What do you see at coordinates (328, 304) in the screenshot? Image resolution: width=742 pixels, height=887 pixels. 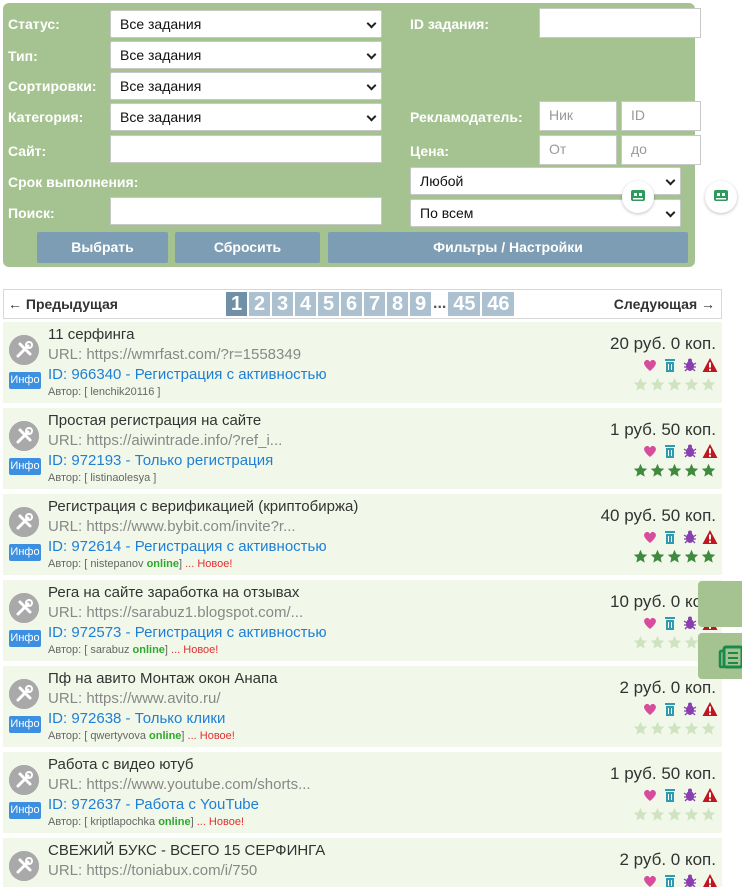 I see `page-5: 5` at bounding box center [328, 304].